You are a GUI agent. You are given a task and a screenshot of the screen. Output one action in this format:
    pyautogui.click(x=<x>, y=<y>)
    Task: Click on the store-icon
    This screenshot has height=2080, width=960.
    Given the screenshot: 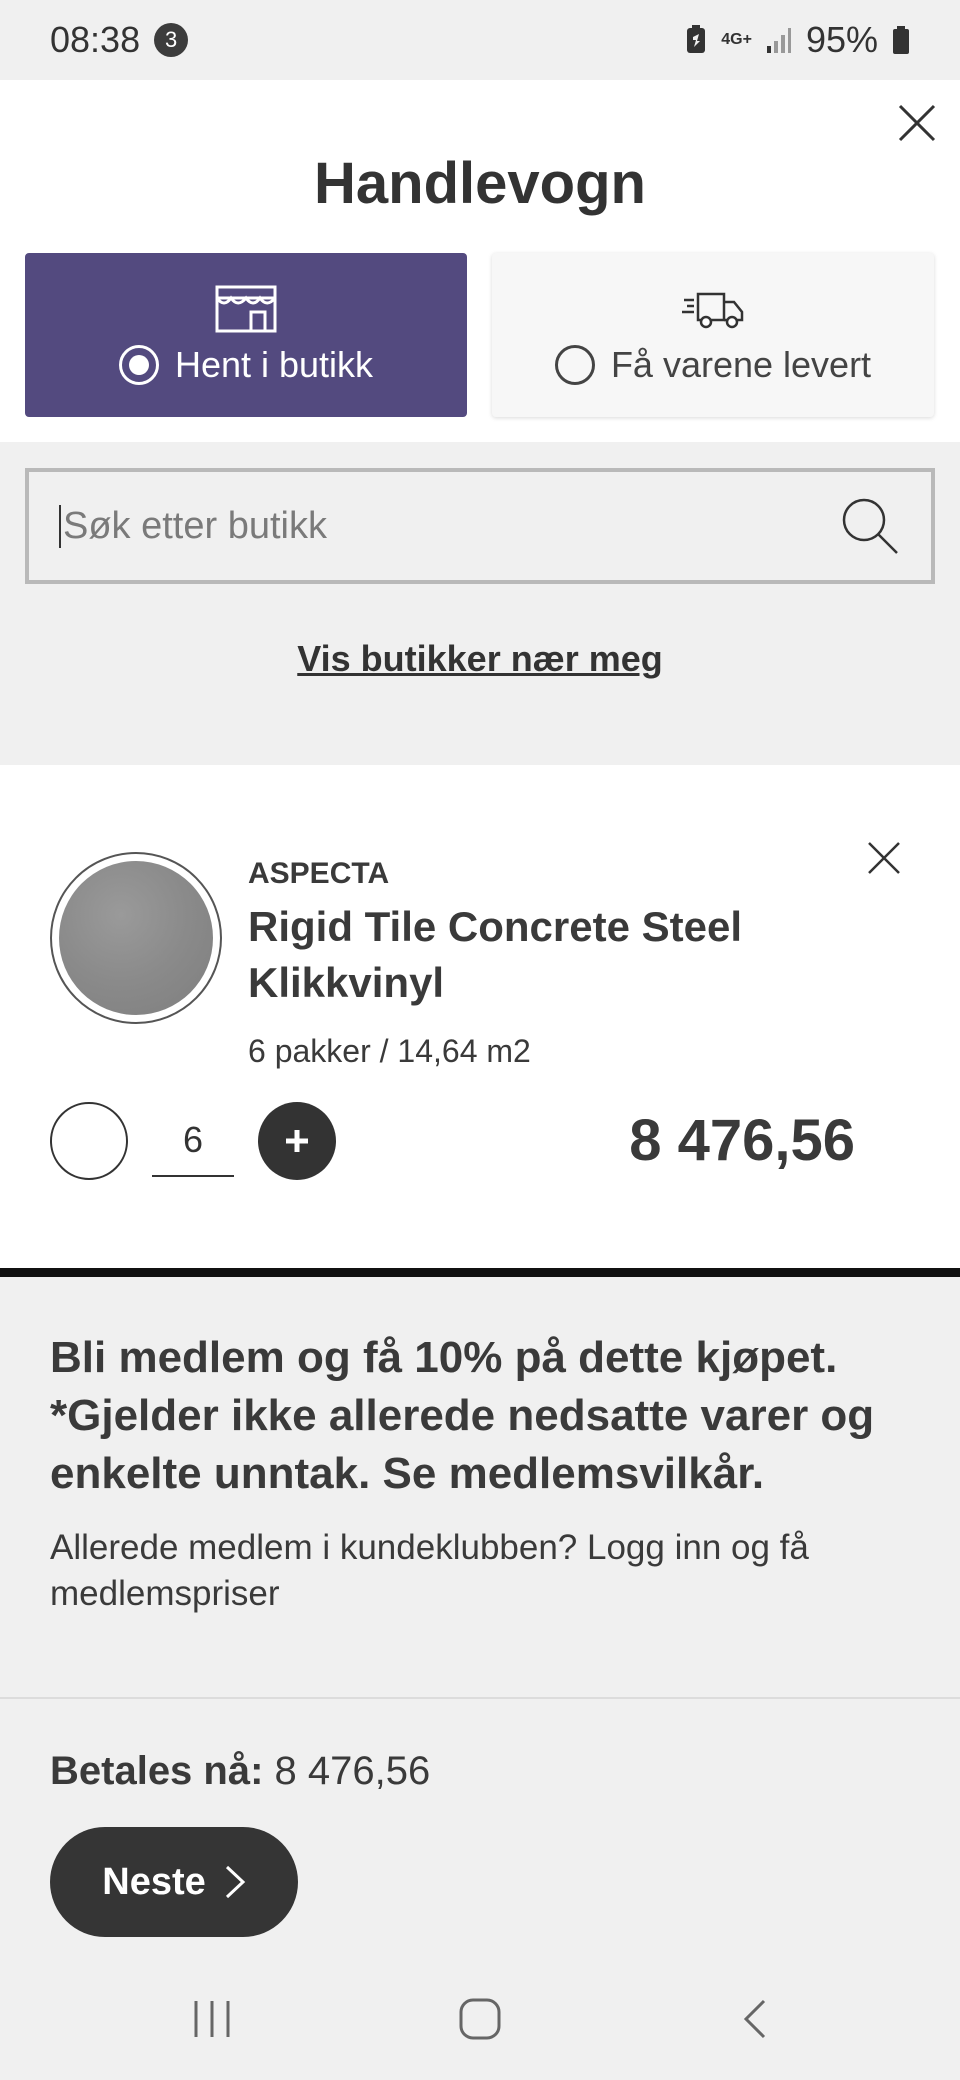 What is the action you would take?
    pyautogui.click(x=246, y=309)
    